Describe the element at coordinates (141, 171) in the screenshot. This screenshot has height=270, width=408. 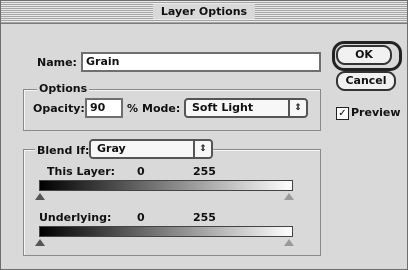
I see `this-layer-min-value: 0` at that location.